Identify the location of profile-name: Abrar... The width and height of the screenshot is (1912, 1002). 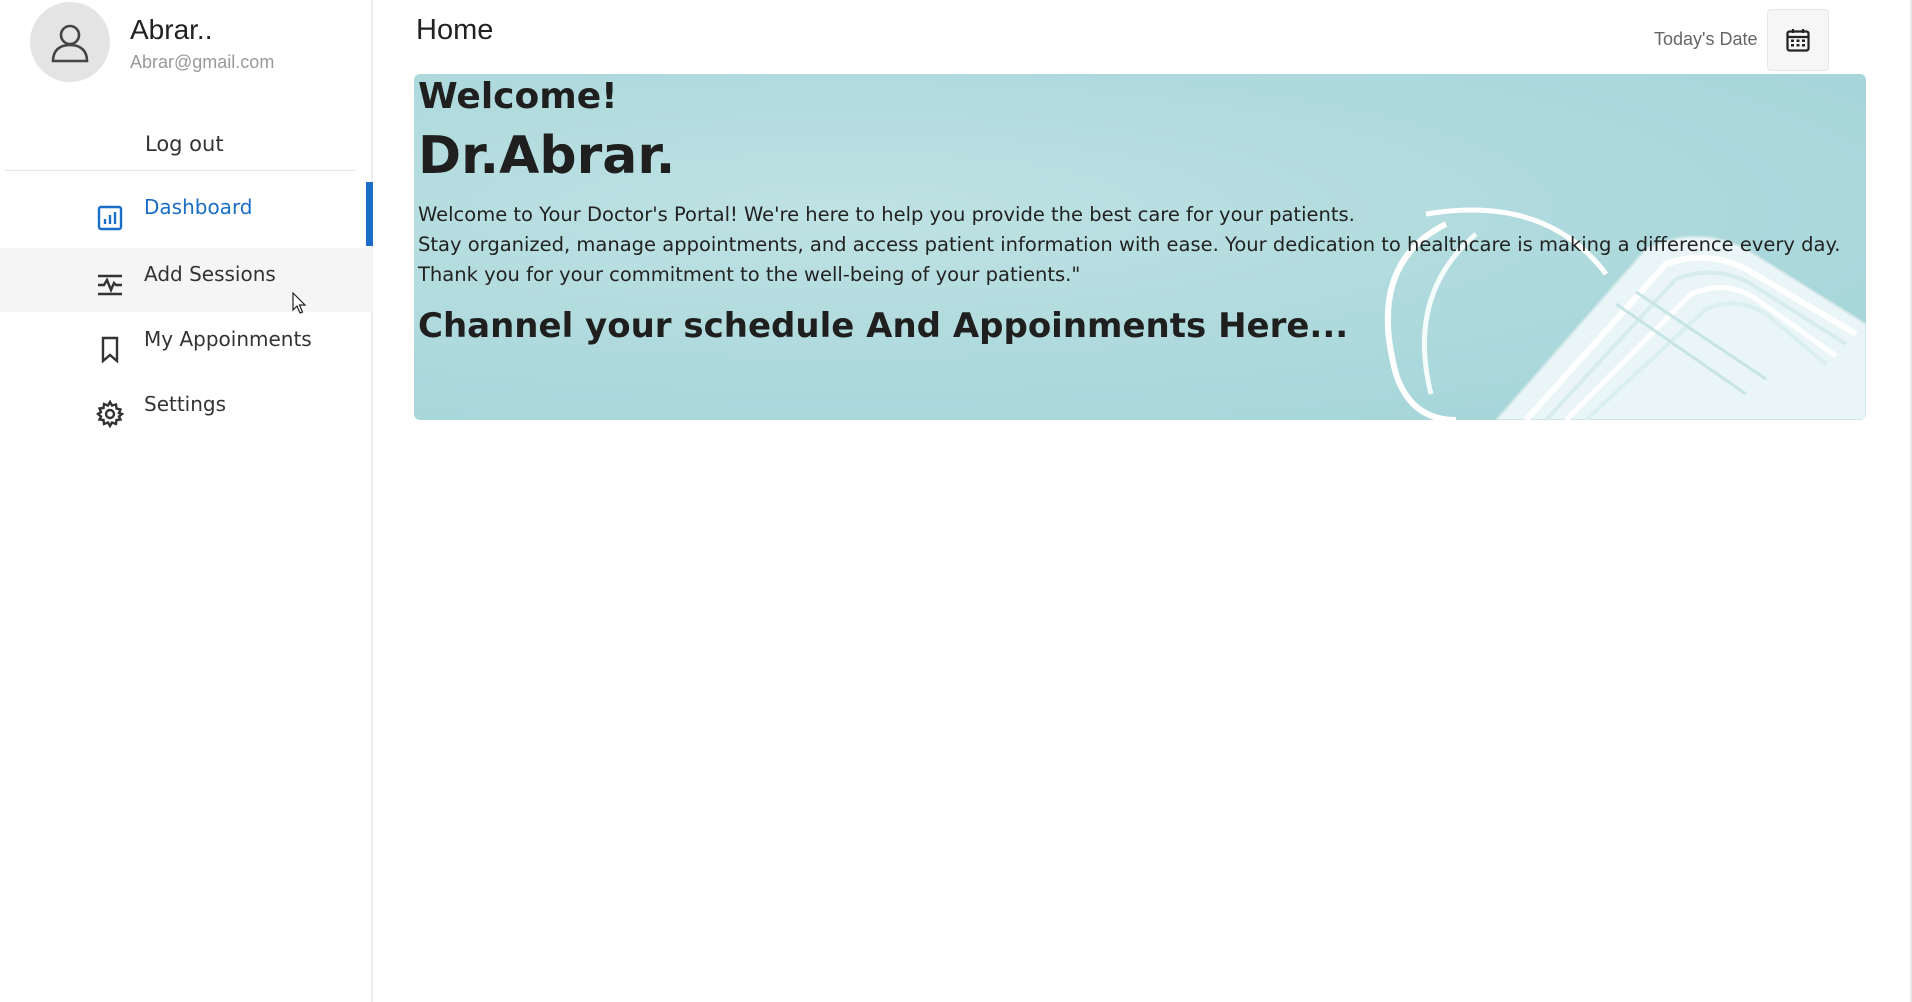
(171, 29).